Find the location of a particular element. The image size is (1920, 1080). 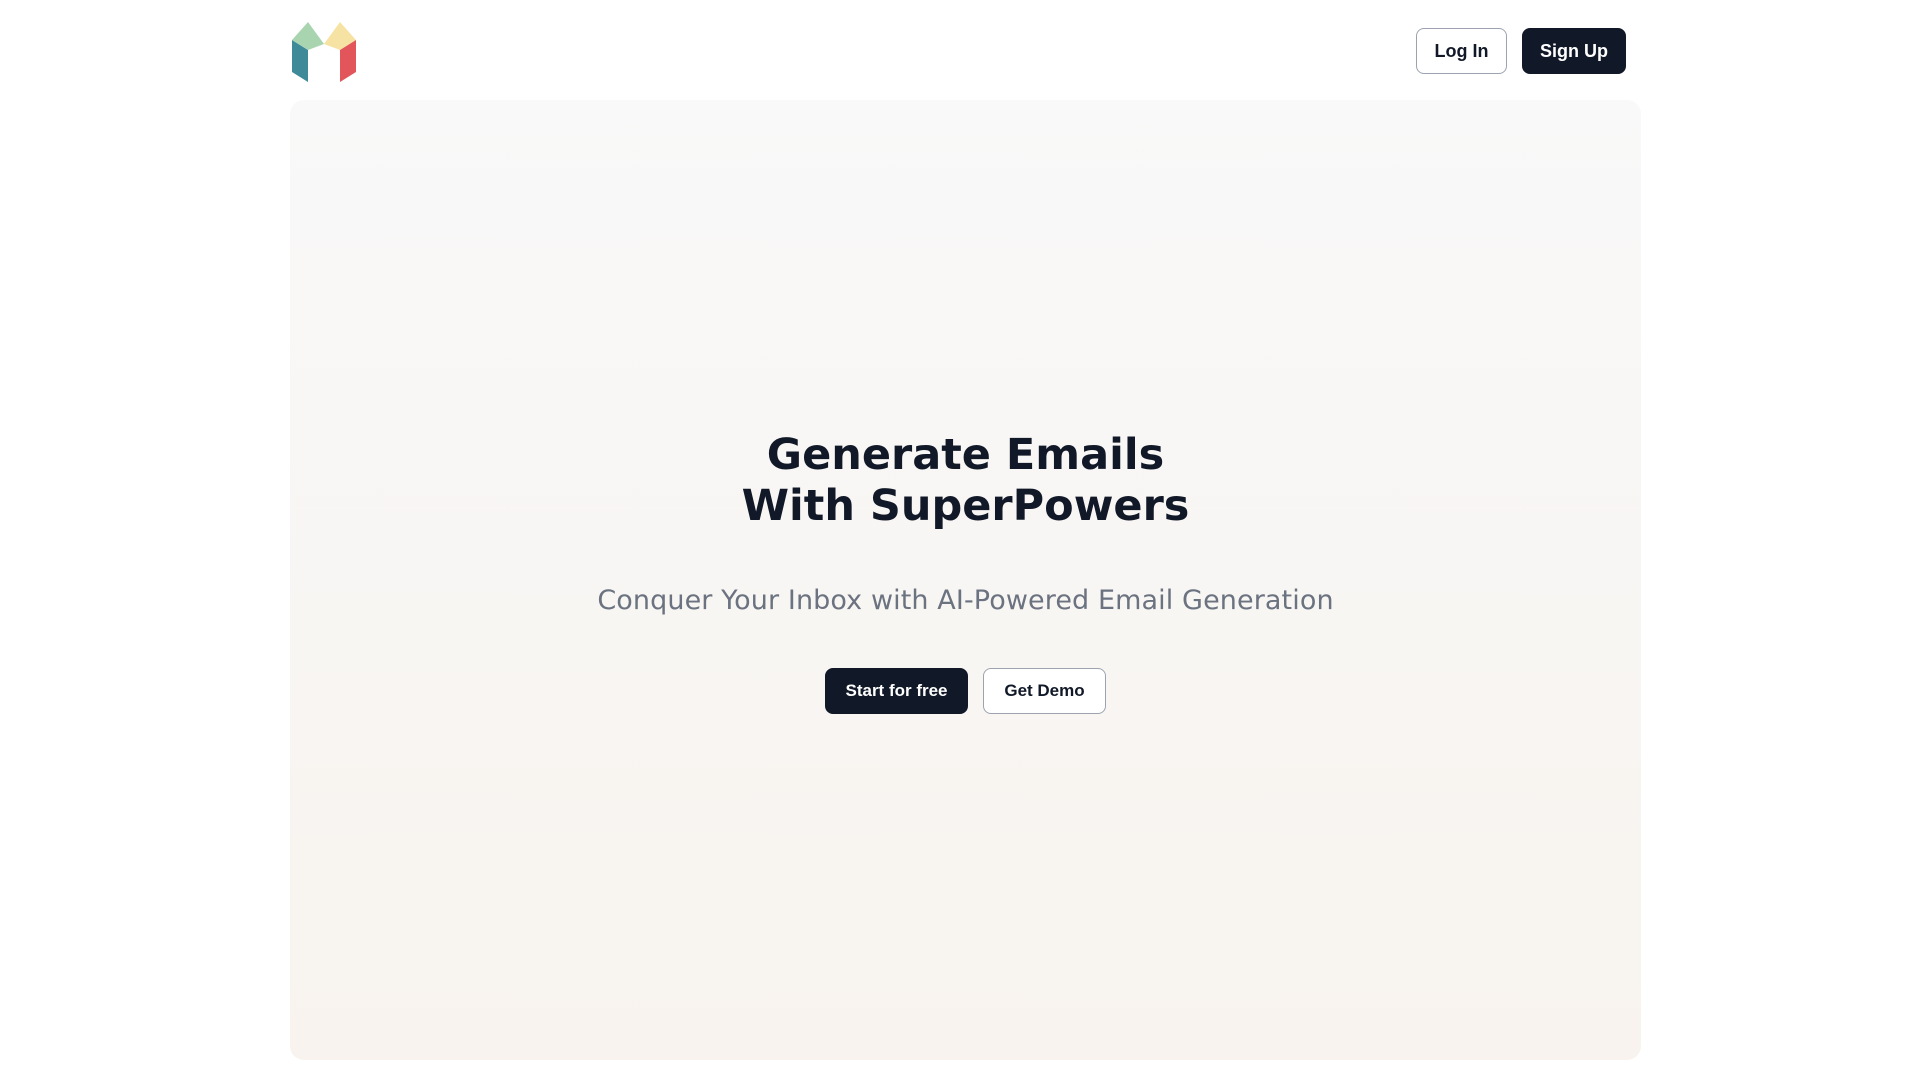

get-demo-button: Get Demo is located at coordinates (1044, 691).